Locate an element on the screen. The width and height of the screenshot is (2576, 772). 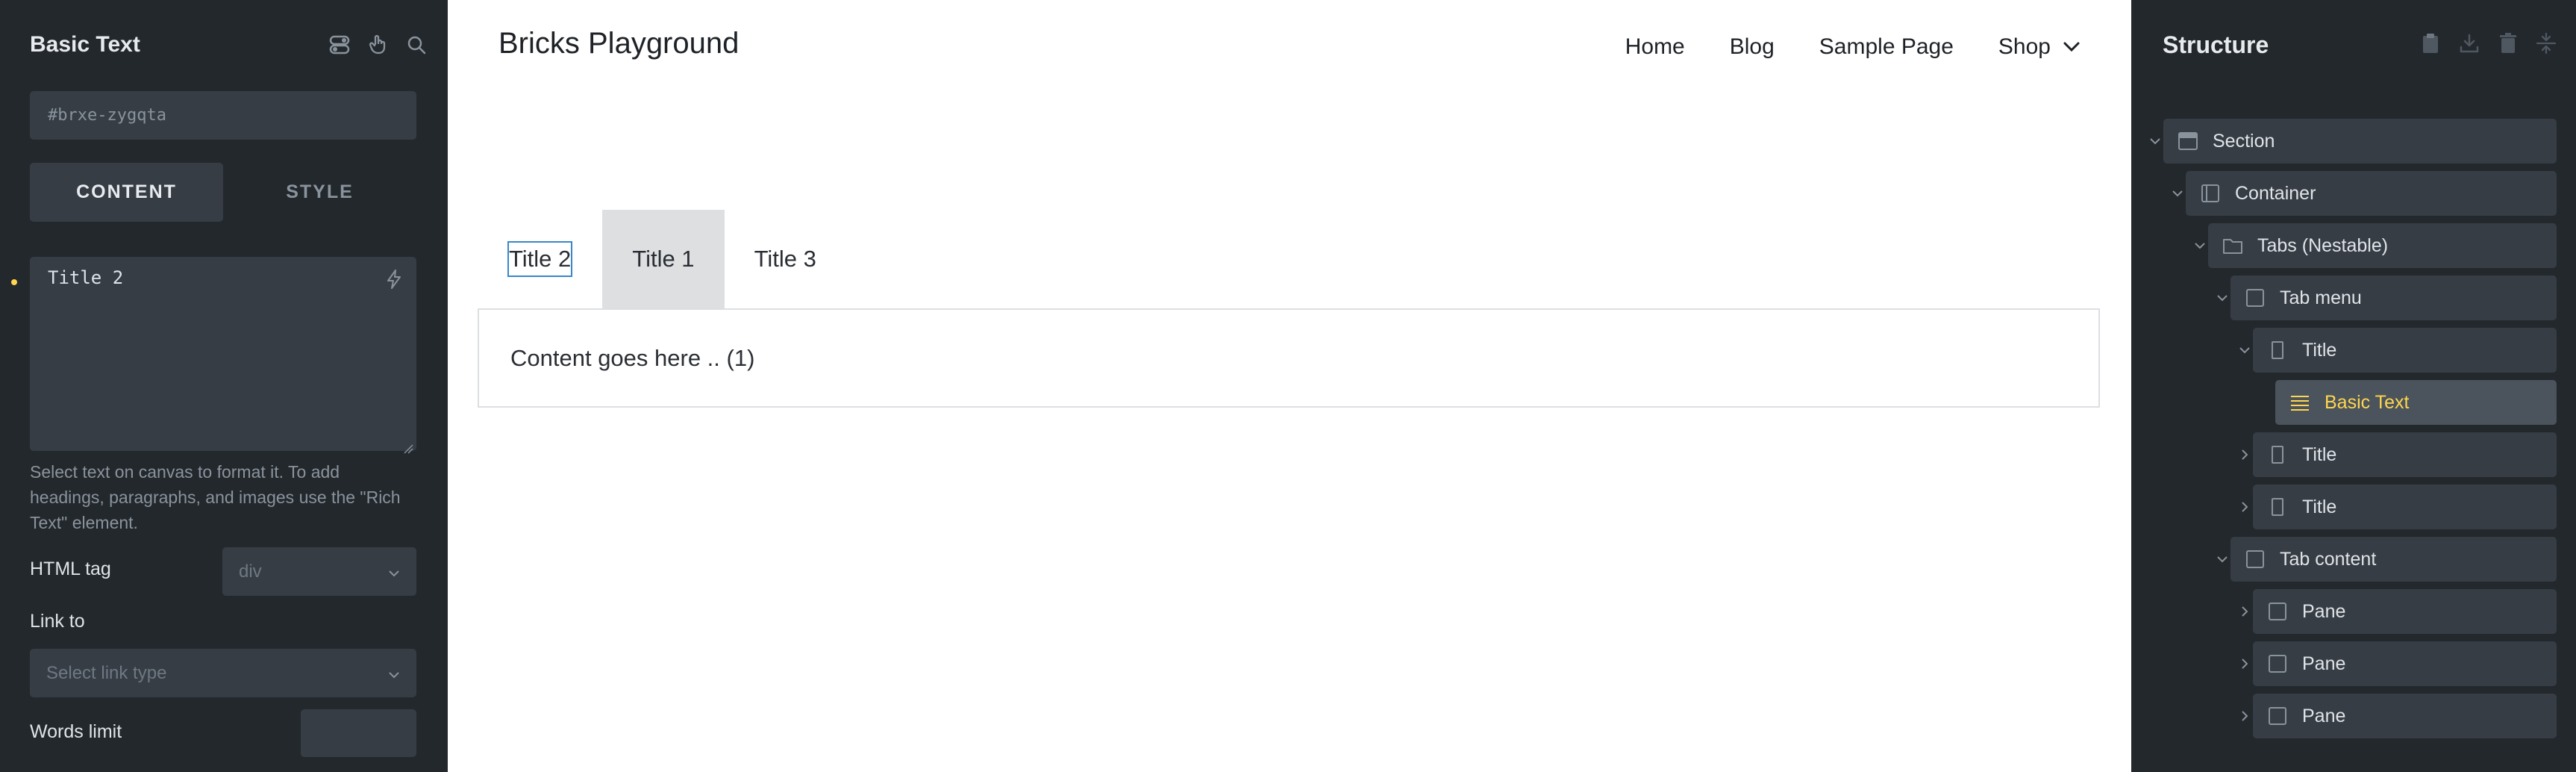
tree-item-tab-menu: Tab menu is located at coordinates (2393, 298).